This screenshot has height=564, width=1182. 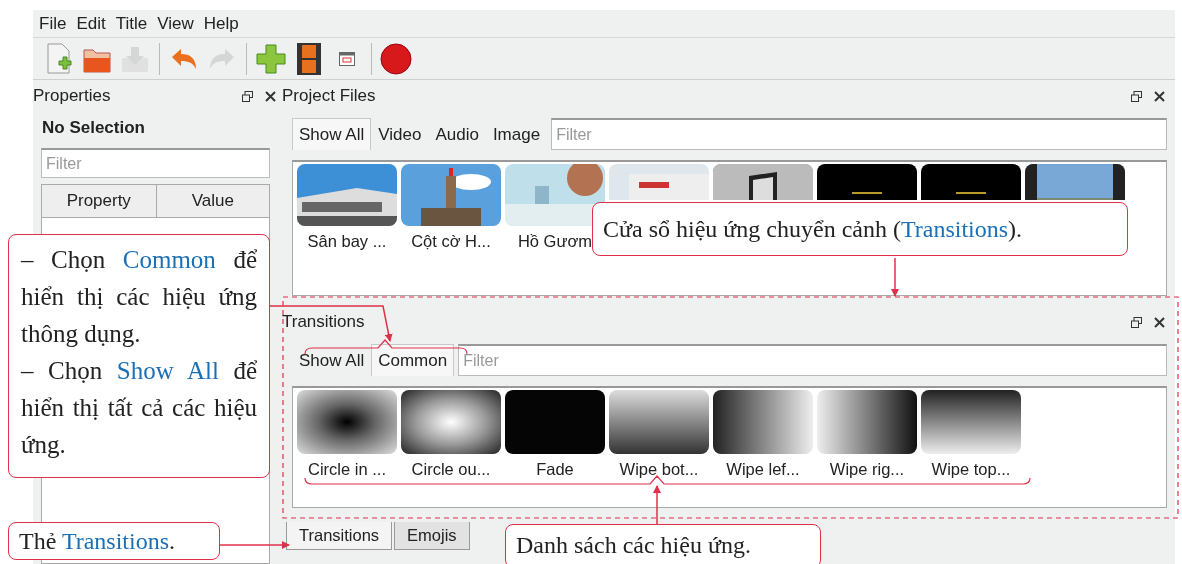 What do you see at coordinates (131, 23) in the screenshot?
I see `menu-item: Title` at bounding box center [131, 23].